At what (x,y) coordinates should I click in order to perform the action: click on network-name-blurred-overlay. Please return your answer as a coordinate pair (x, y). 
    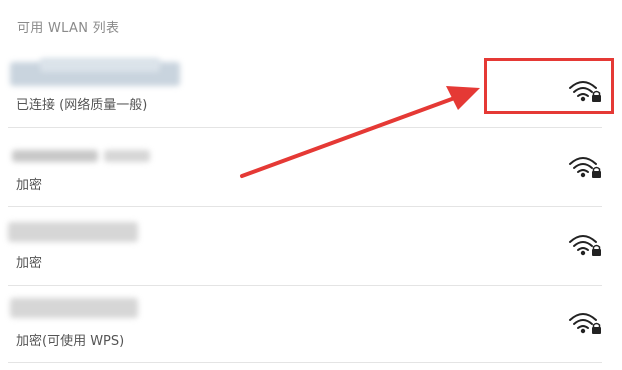
    Looking at the image, I should click on (100, 65).